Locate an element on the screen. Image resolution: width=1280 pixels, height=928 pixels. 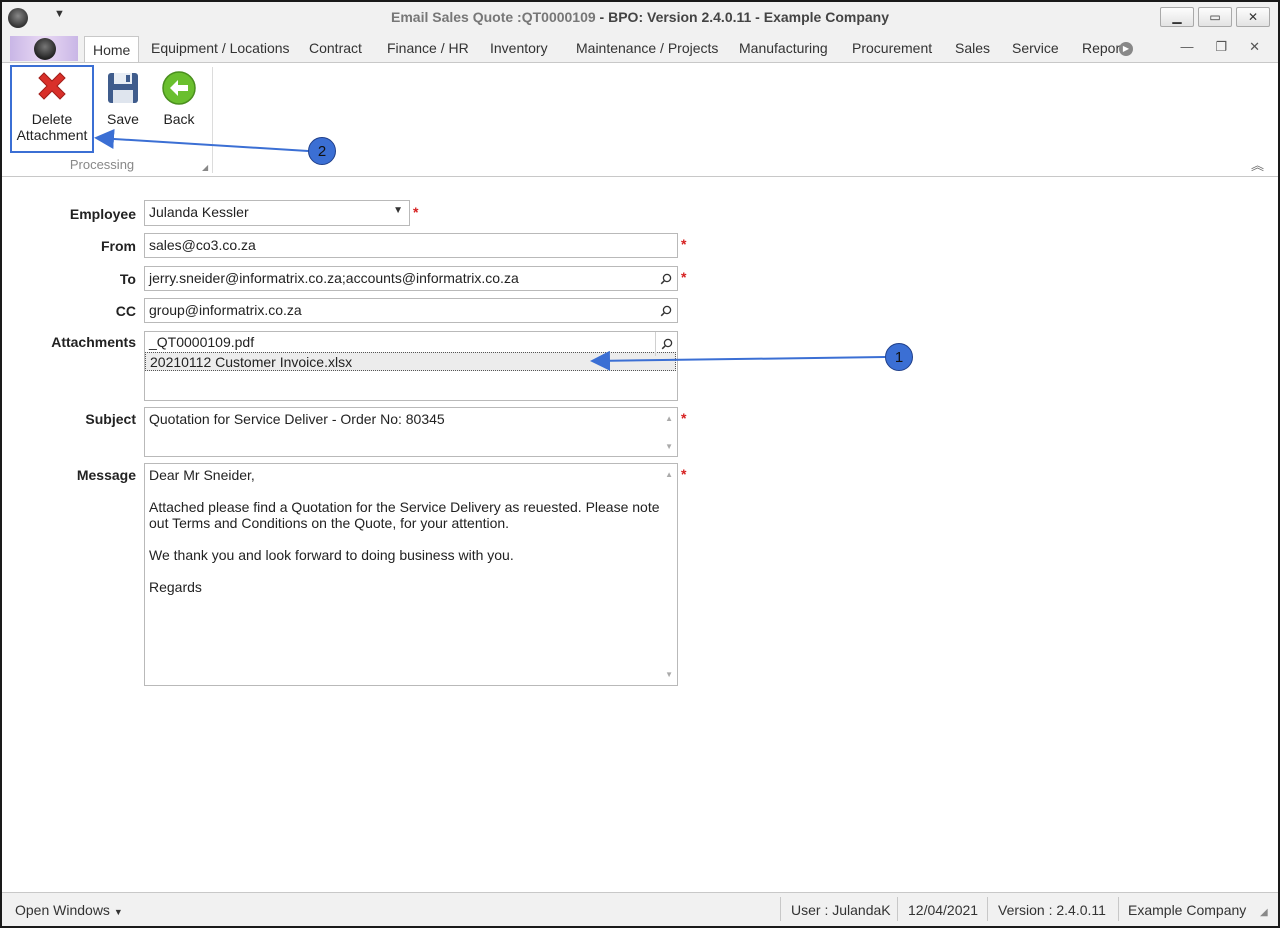
status-user: User : JulandaK is located at coordinates (841, 910).